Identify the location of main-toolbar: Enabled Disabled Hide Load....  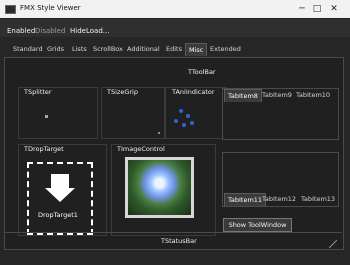
(175, 28).